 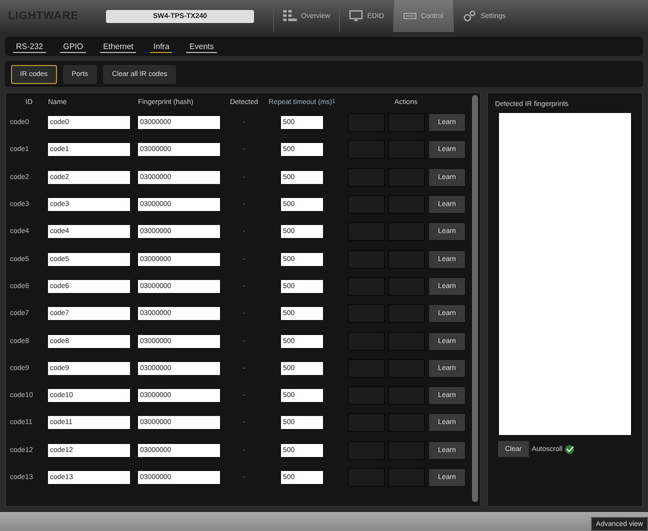 I want to click on gears-icon, so click(x=469, y=16).